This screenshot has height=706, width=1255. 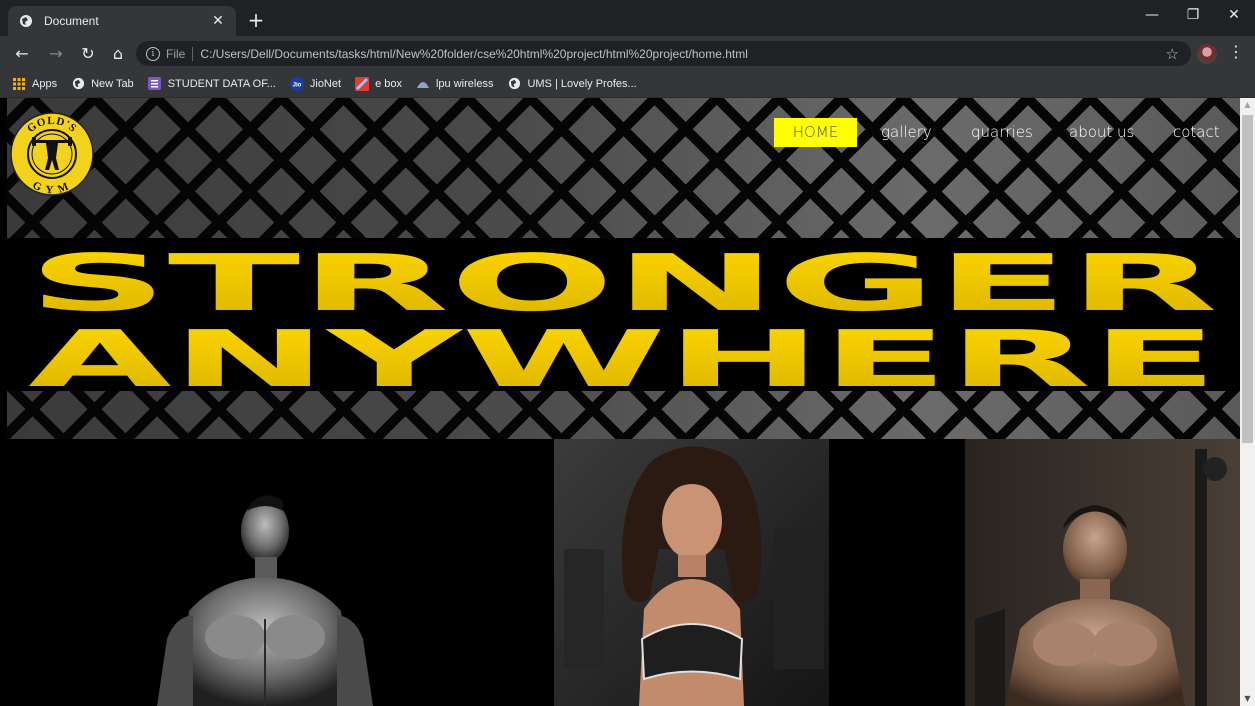 I want to click on nav-gallery: gallery, so click(x=906, y=132).